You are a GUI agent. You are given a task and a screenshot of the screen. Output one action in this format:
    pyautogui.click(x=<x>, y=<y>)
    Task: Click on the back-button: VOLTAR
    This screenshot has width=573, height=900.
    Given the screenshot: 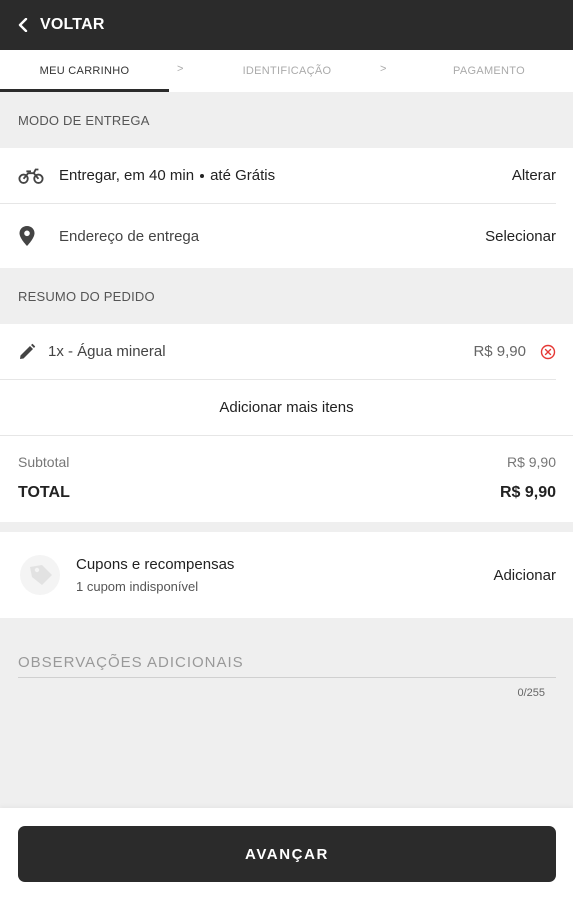 What is the action you would take?
    pyautogui.click(x=60, y=25)
    